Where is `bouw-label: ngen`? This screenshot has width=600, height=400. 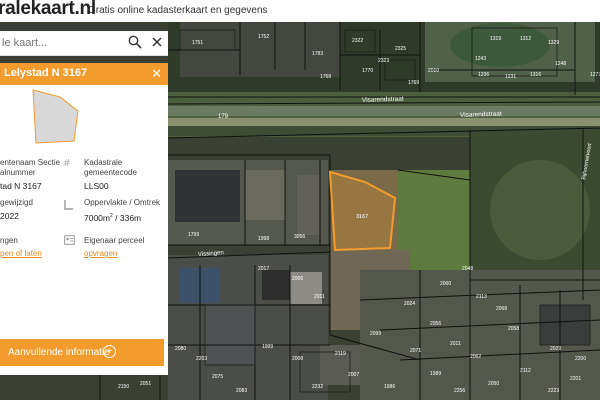 bouw-label: ngen is located at coordinates (9, 240).